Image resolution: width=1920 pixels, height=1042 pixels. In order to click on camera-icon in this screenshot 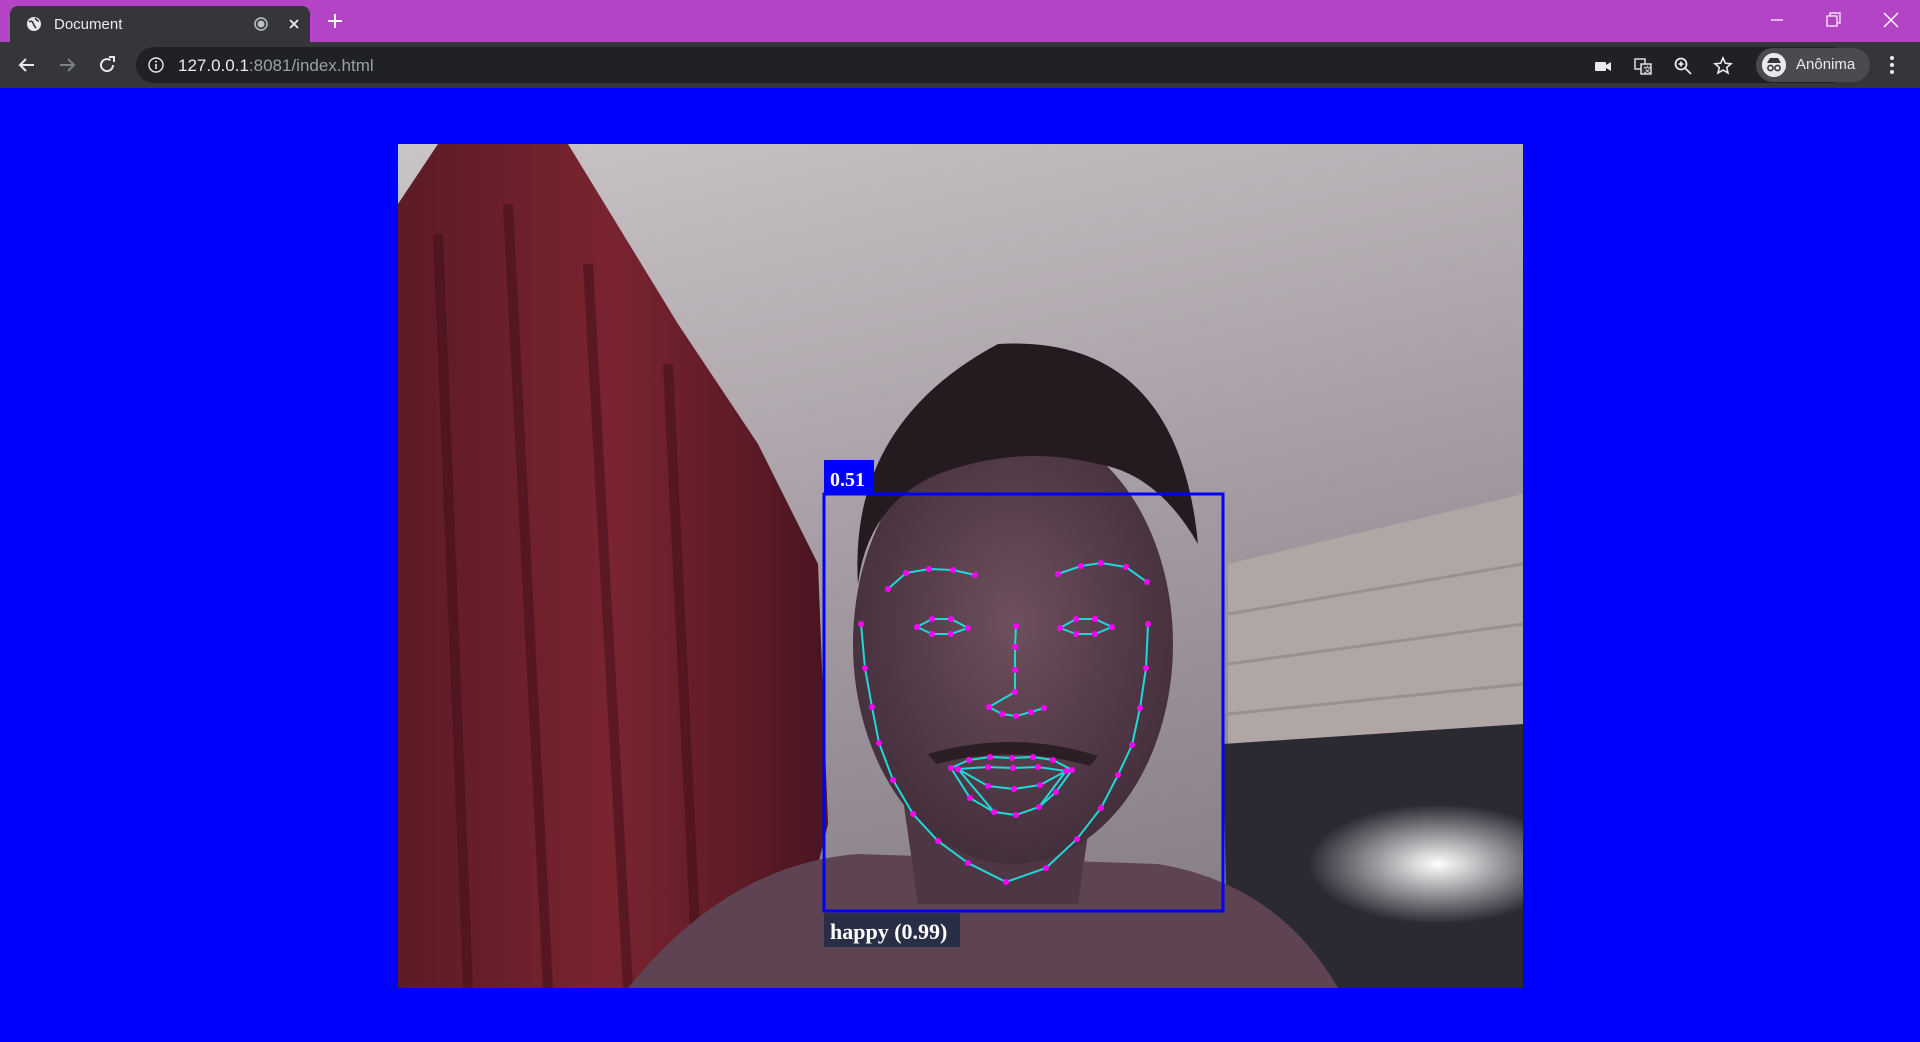, I will do `click(1603, 66)`.